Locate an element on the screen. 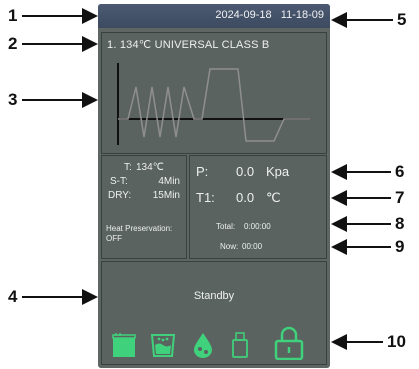 Image resolution: width=419 pixels, height=369 pixels. drain-icon is located at coordinates (203, 345).